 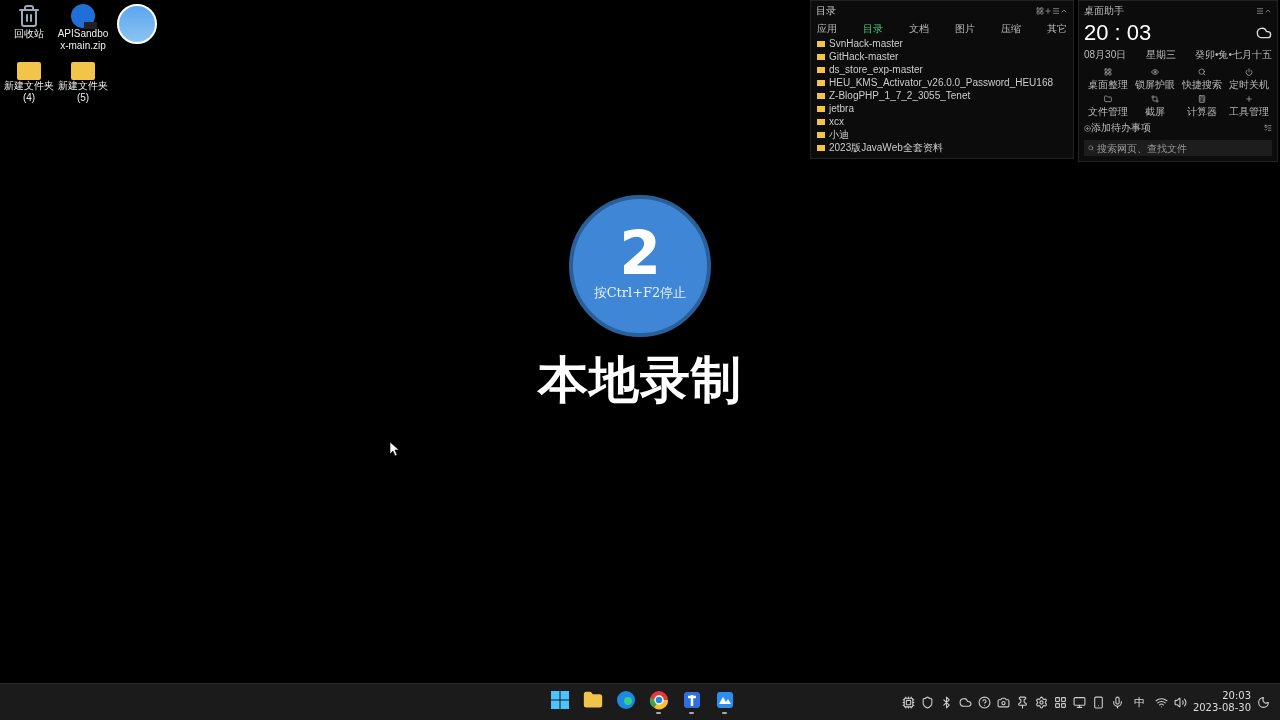 I want to click on microphone-icon, so click(x=1117, y=702).